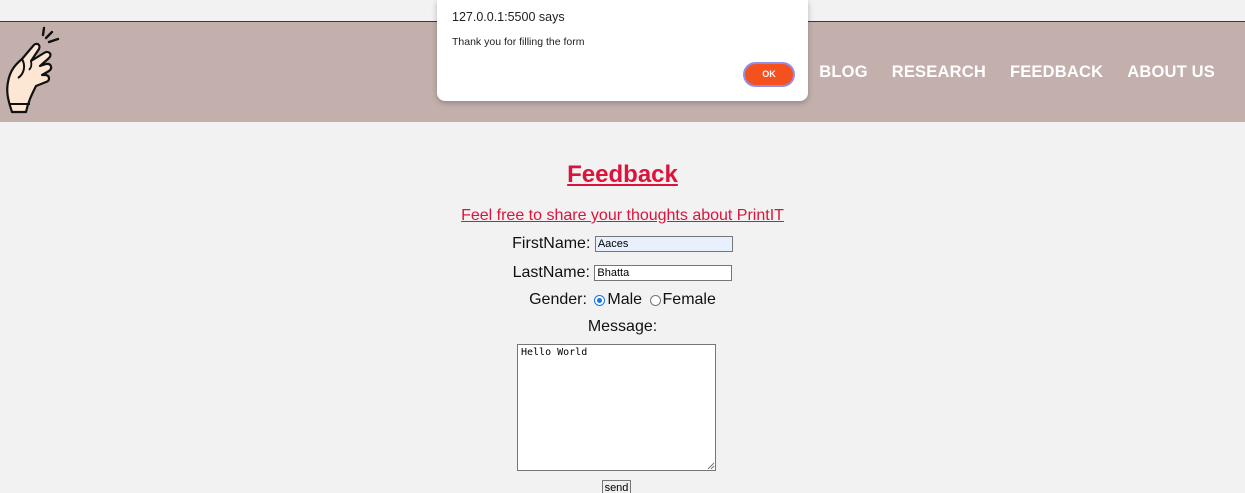  What do you see at coordinates (551, 272) in the screenshot?
I see `last-name-label: LastName:` at bounding box center [551, 272].